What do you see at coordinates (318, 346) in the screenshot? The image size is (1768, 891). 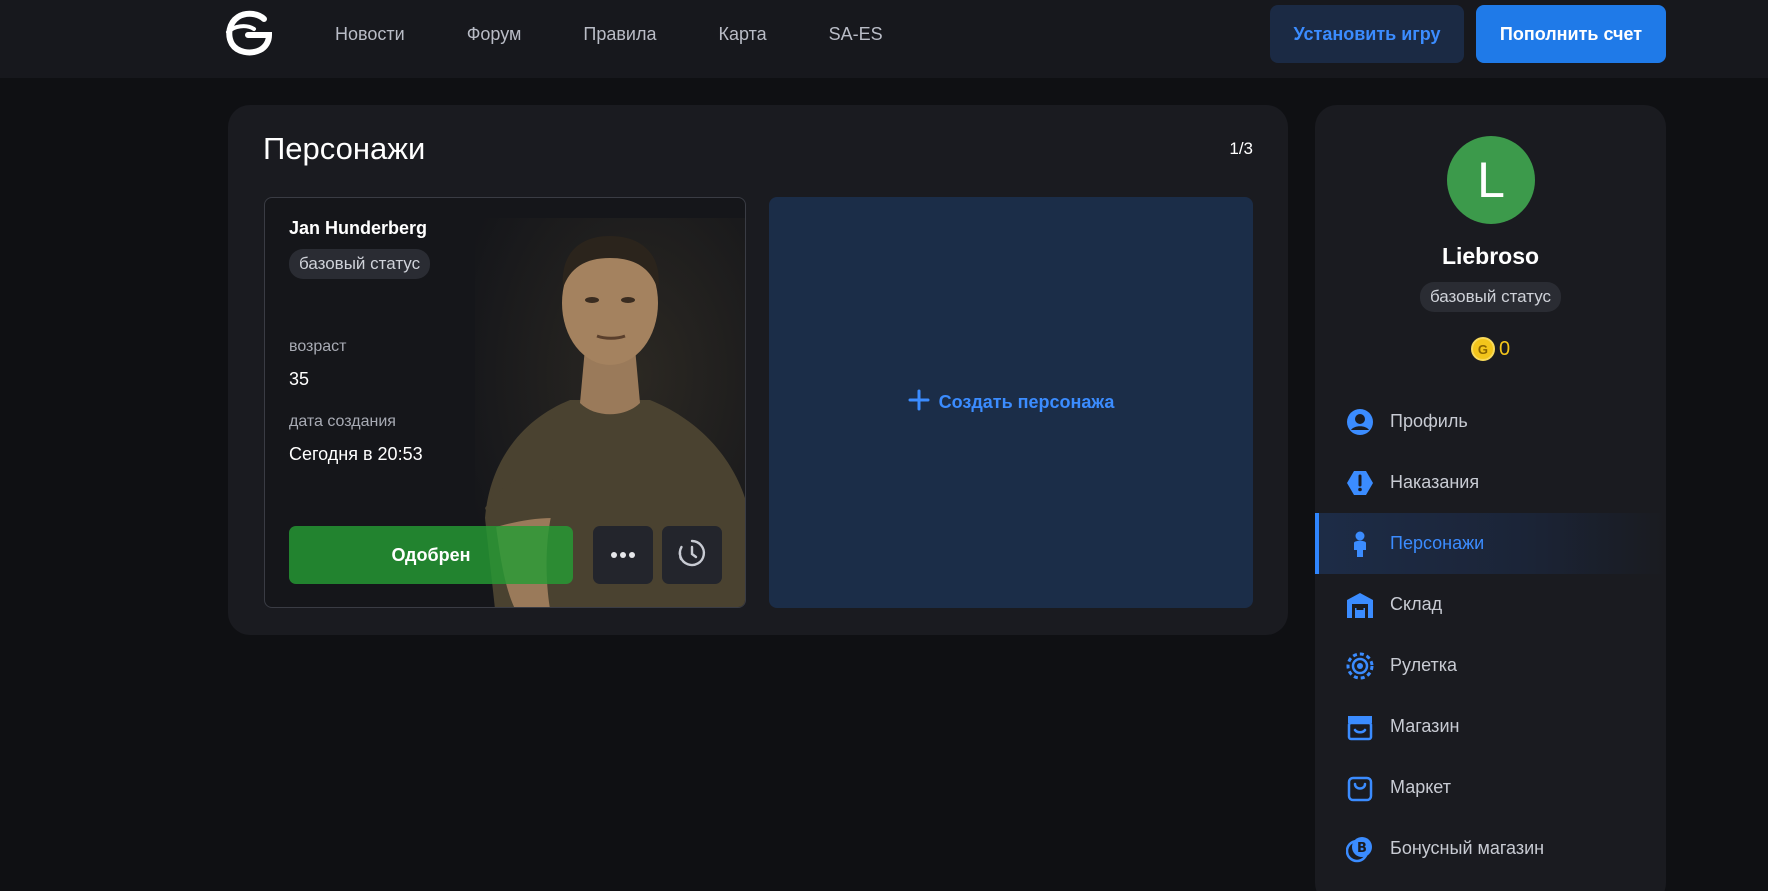 I see `age-label: возраст` at bounding box center [318, 346].